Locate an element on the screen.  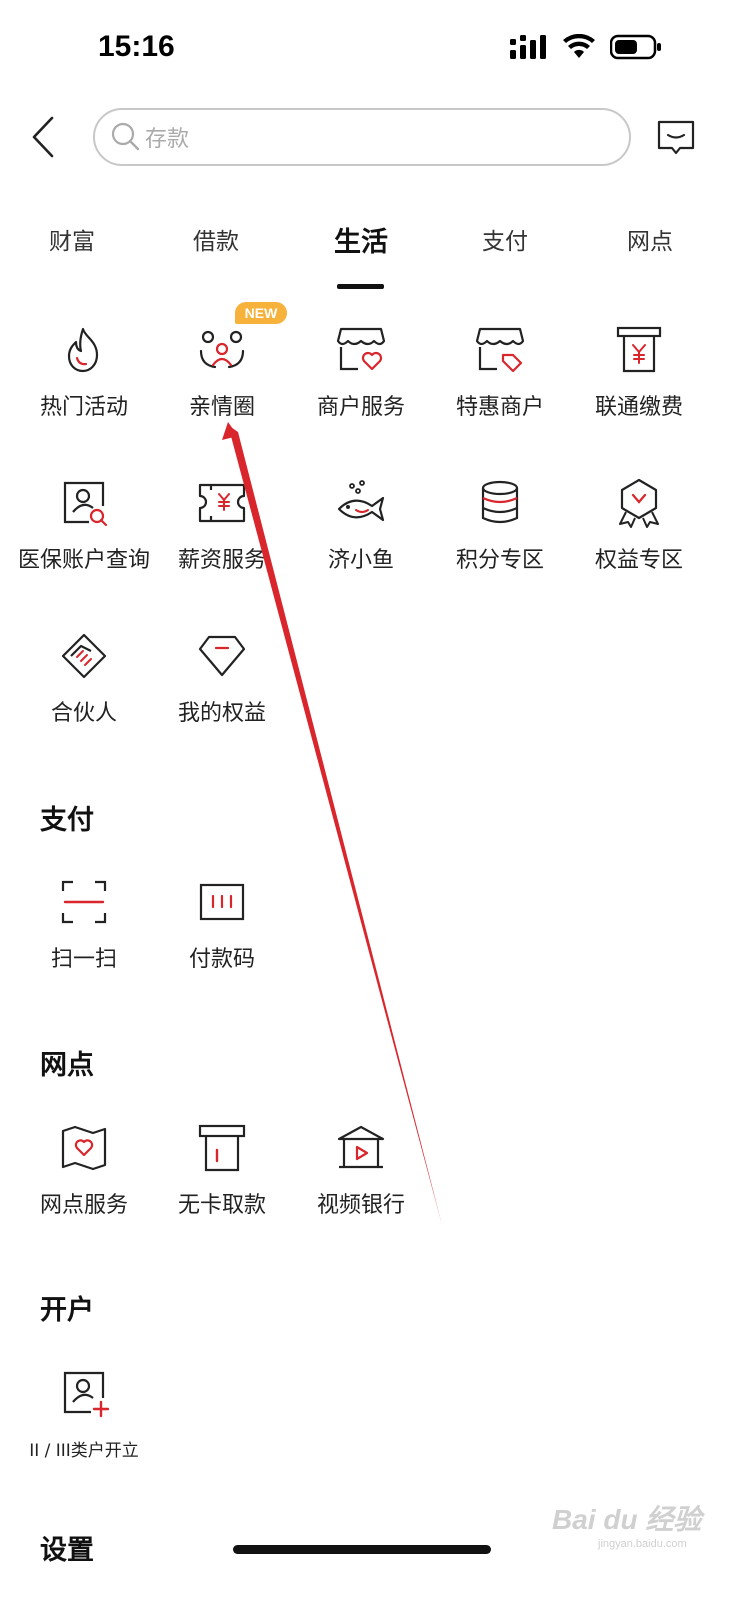
service-rights-zone: 权益专区 is located at coordinates (639, 533).